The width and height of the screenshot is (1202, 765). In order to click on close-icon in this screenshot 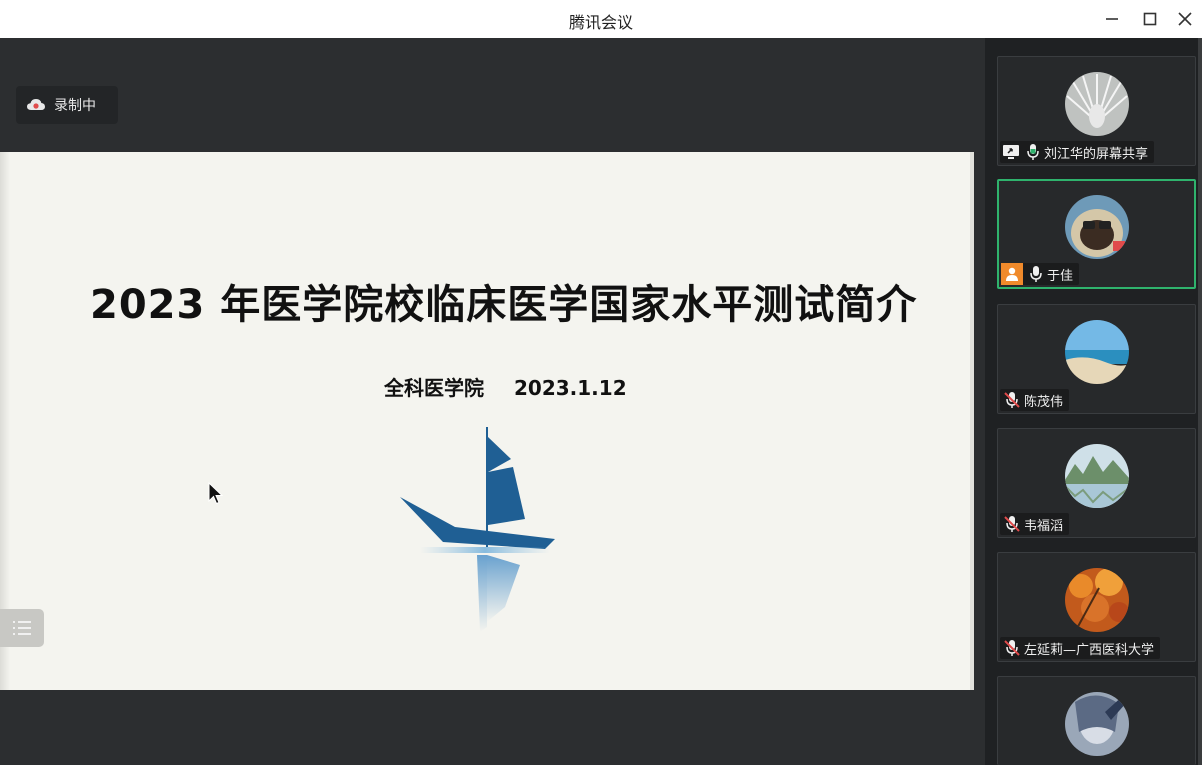, I will do `click(1185, 19)`.